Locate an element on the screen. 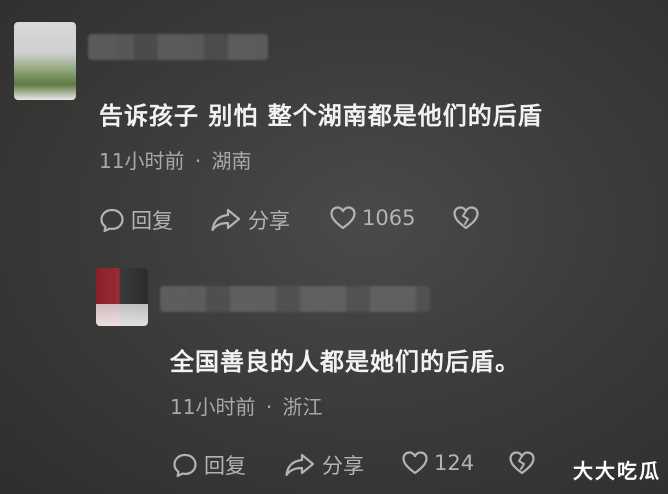 The image size is (668, 494). like-button: 124 is located at coordinates (437, 463).